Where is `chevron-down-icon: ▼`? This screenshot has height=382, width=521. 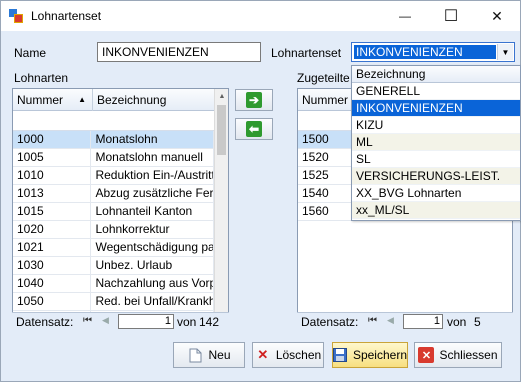 chevron-down-icon: ▼ is located at coordinates (505, 52).